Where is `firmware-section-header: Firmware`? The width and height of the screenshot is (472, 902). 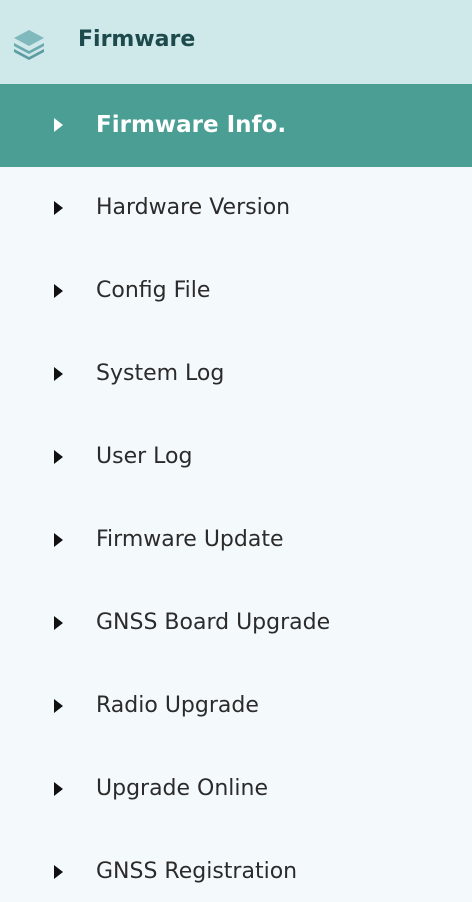 firmware-section-header: Firmware is located at coordinates (236, 42).